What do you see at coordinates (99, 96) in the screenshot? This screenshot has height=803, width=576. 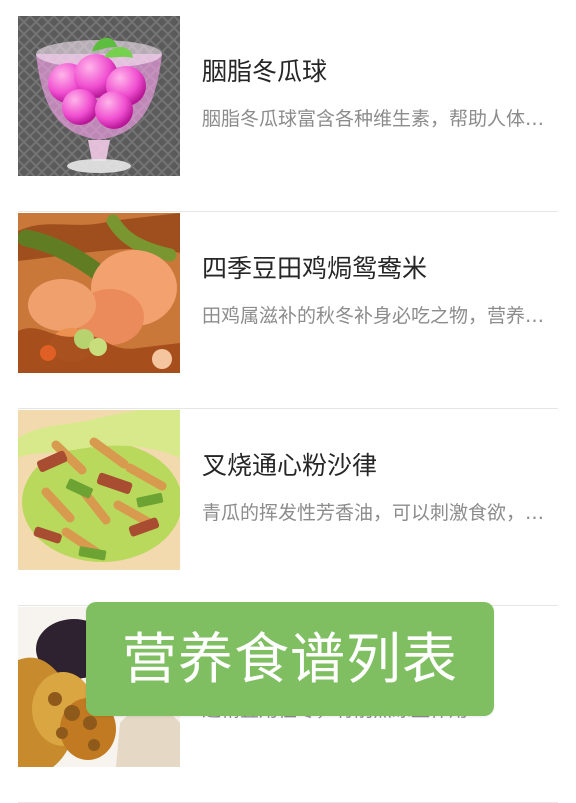 I see `rouge-winter-melon-balls-photo` at bounding box center [99, 96].